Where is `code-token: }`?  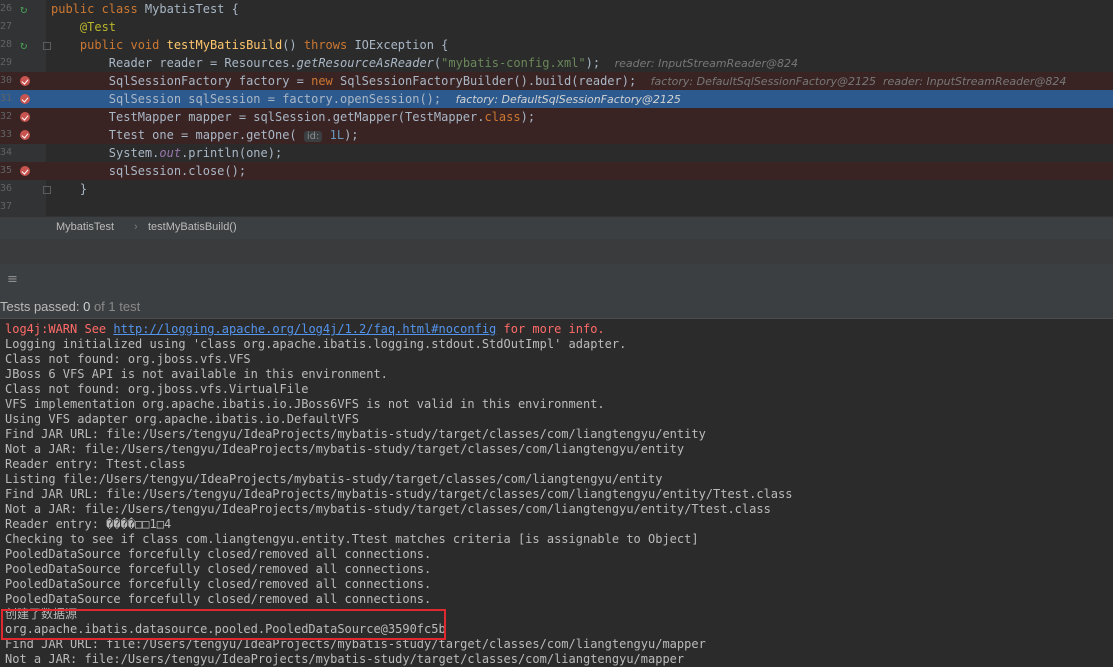
code-token: } is located at coordinates (69, 189).